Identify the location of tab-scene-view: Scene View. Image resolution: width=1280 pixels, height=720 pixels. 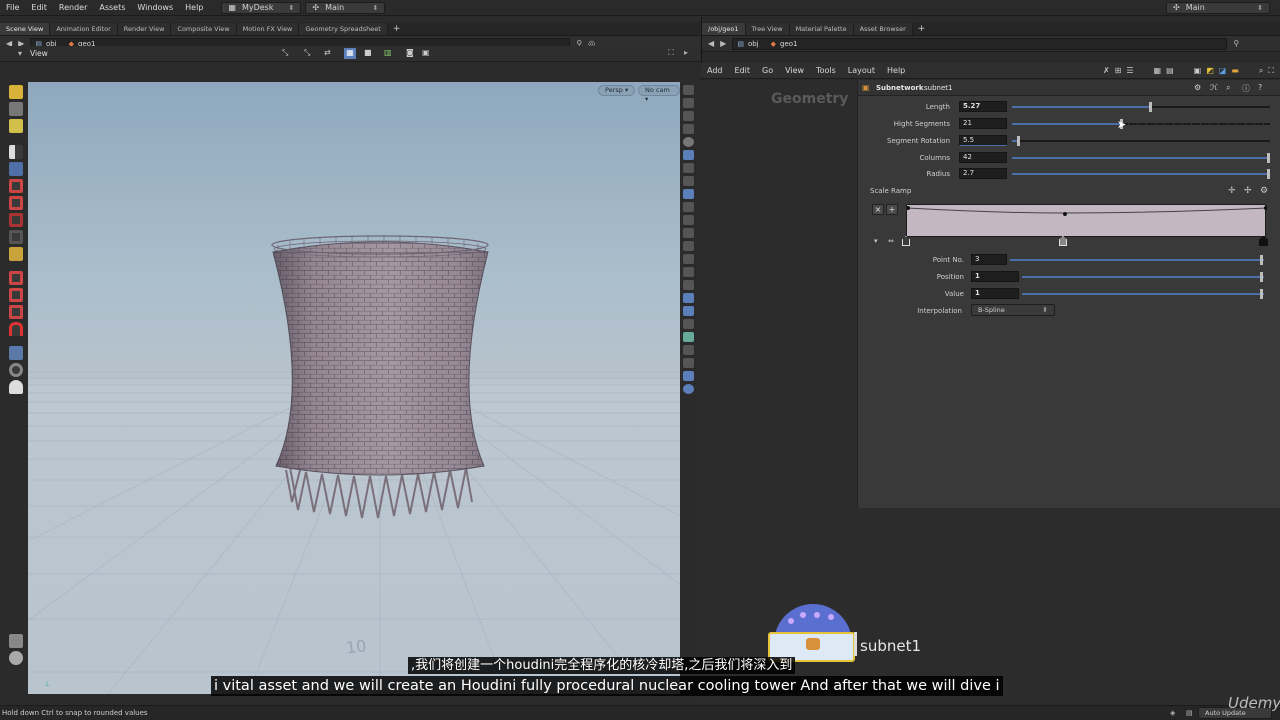
(25, 29).